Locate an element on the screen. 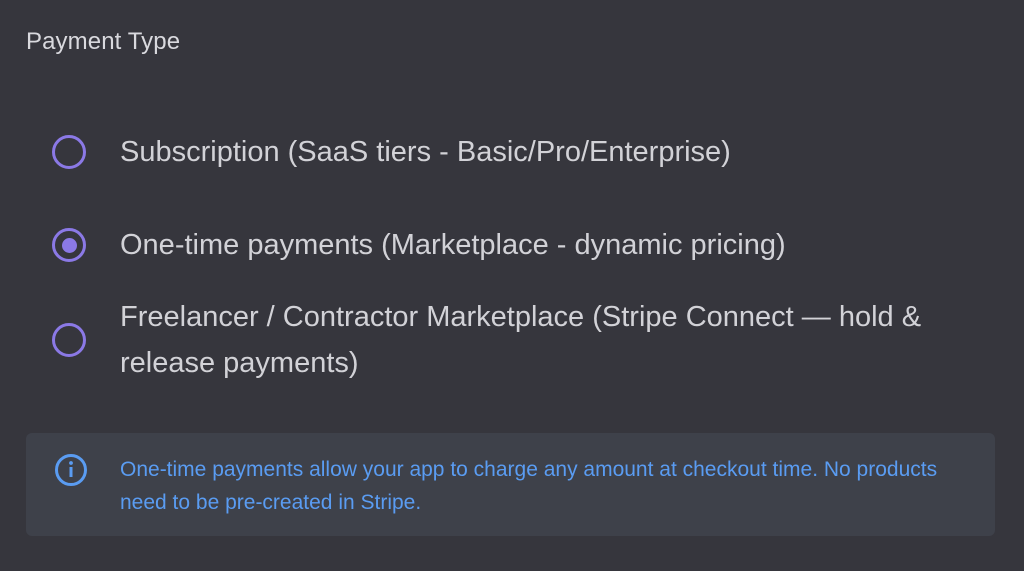 This screenshot has height=571, width=1024. radio-button-checked is located at coordinates (69, 245).